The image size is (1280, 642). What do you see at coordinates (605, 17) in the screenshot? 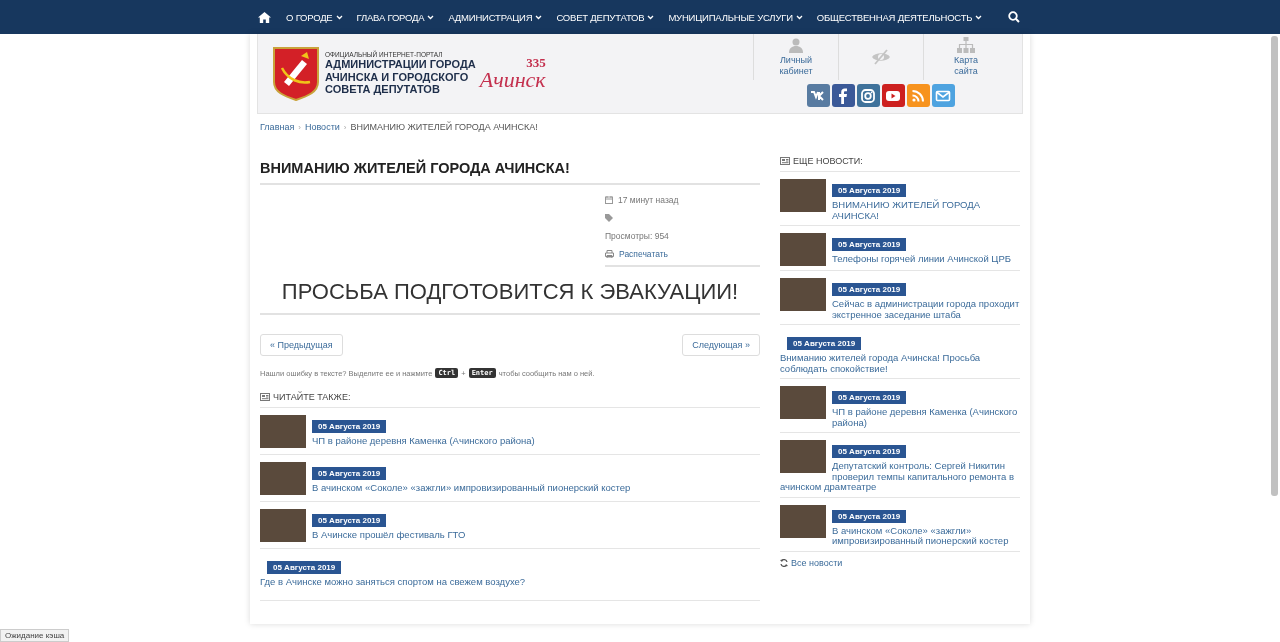
I see `nav-menu-item: СОВЕТ ДЕПУТАТОВ` at bounding box center [605, 17].